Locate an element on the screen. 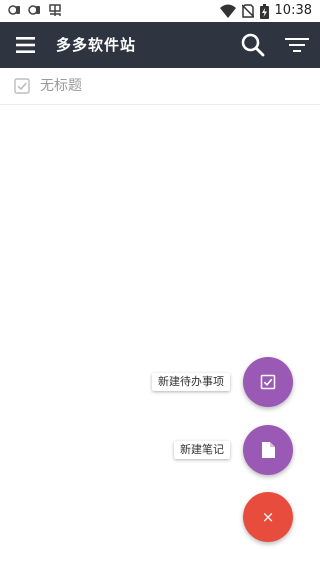 The height and width of the screenshot is (569, 320). app-bar: 多多软件站 is located at coordinates (160, 45).